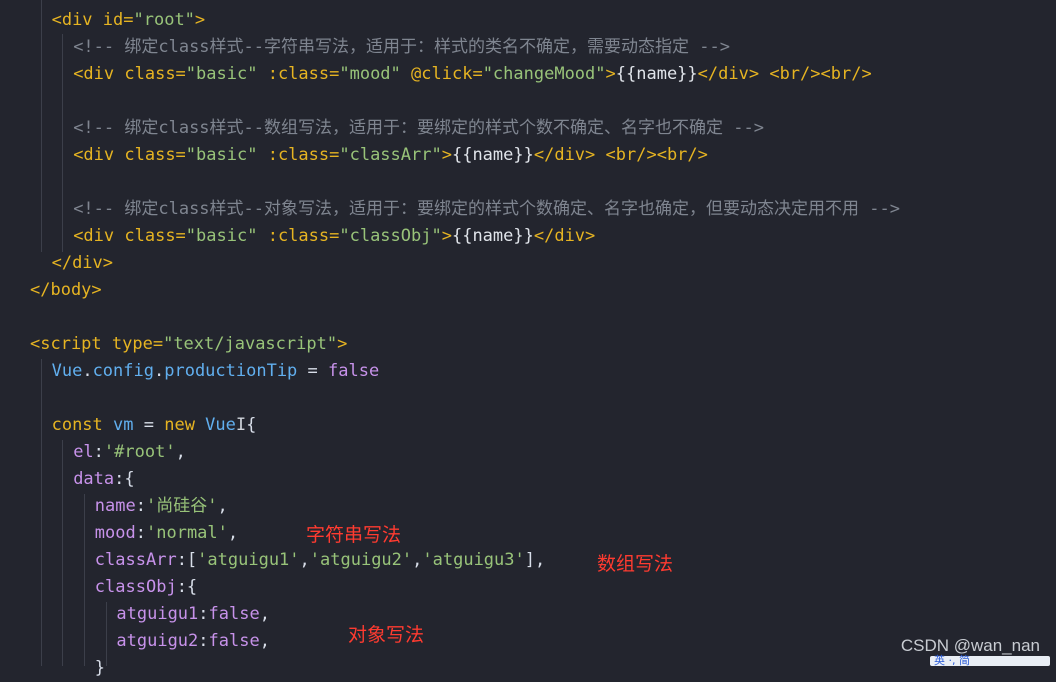 This screenshot has height=682, width=1056. What do you see at coordinates (123, 371) in the screenshot?
I see `code-token: config` at bounding box center [123, 371].